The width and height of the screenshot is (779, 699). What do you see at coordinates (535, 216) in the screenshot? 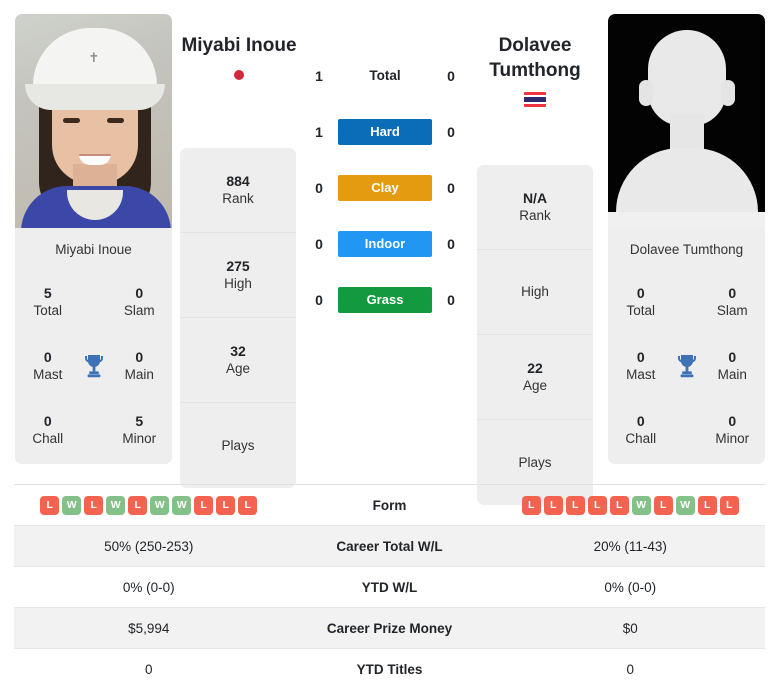
I see `stat-label: Rank` at bounding box center [535, 216].